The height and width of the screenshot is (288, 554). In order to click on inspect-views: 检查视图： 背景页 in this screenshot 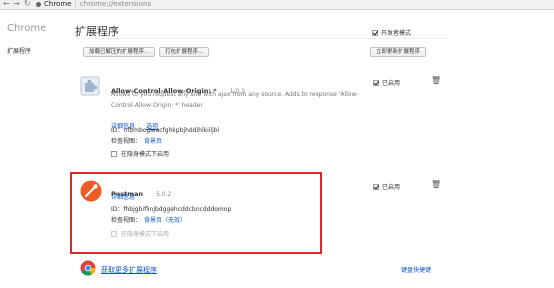, I will do `click(136, 140)`.